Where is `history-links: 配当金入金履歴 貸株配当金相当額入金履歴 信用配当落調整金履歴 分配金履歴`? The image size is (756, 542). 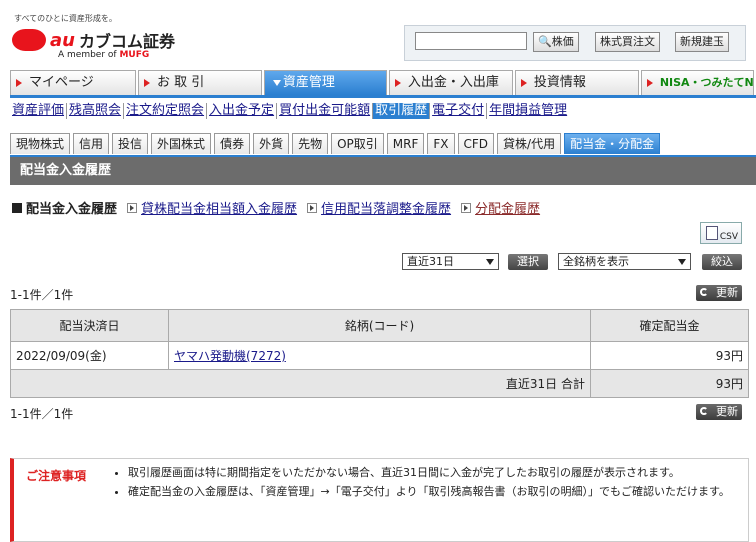 history-links: 配当金入金履歴 貸株配当金相当額入金履歴 信用配当落調整金履歴 分配金履歴 is located at coordinates (281, 207).